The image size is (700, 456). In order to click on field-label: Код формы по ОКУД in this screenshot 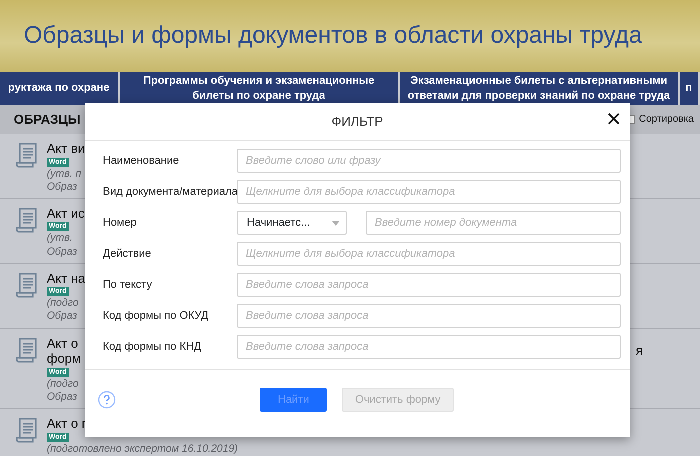, I will do `click(156, 316)`.